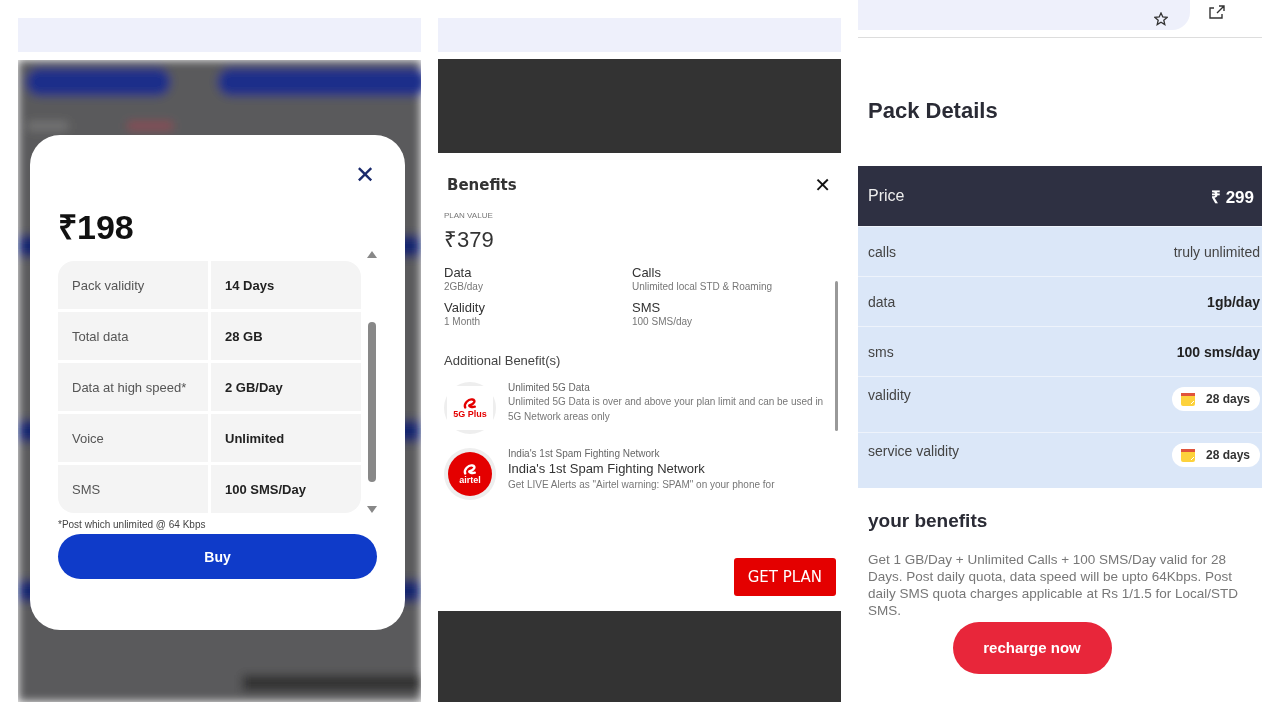 Image resolution: width=1280 pixels, height=720 pixels. What do you see at coordinates (914, 451) in the screenshot?
I see `row-label: service validity` at bounding box center [914, 451].